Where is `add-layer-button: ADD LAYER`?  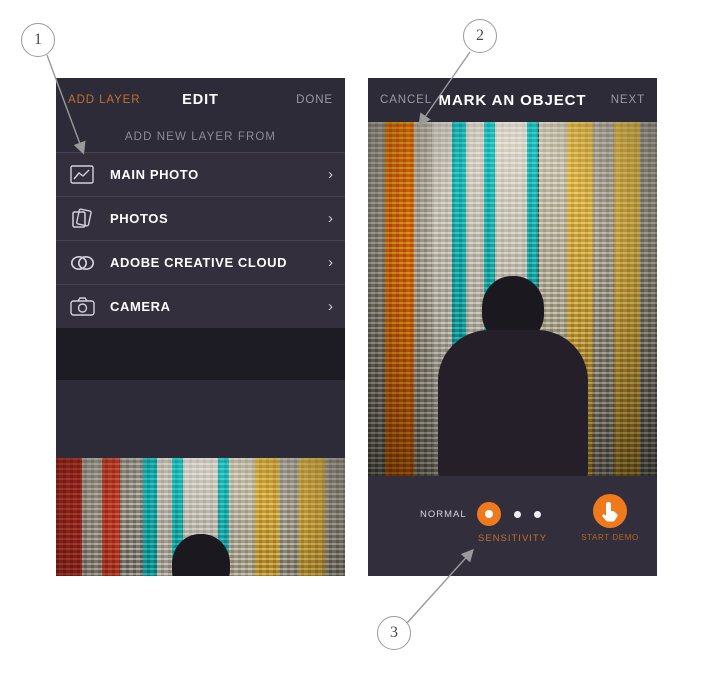 add-layer-button: ADD LAYER is located at coordinates (104, 100).